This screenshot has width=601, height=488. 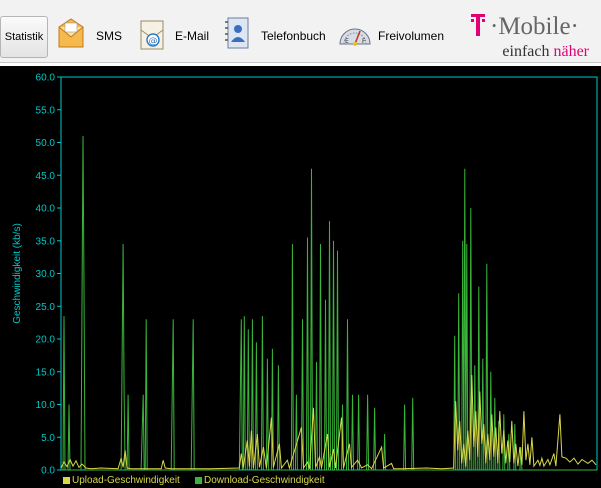 What do you see at coordinates (198, 480) in the screenshot?
I see `legend-swatch-download` at bounding box center [198, 480].